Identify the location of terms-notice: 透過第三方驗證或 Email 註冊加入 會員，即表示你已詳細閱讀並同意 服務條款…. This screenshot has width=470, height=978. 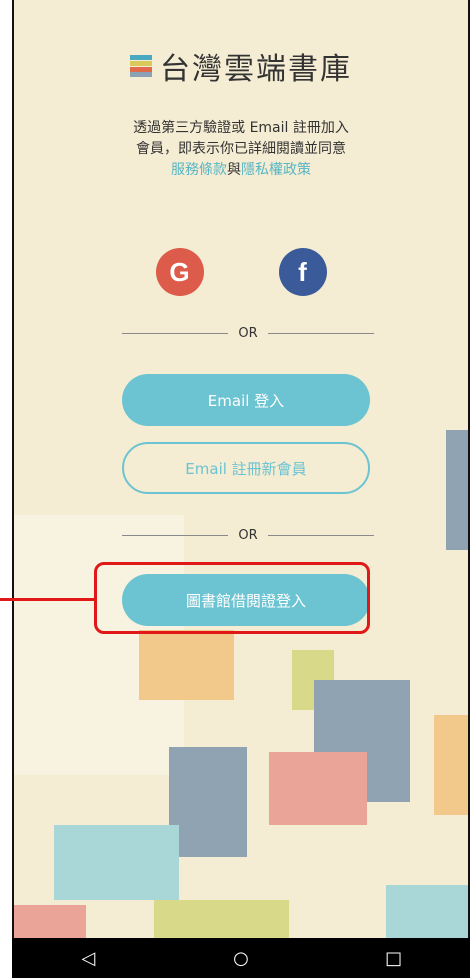
(241, 149).